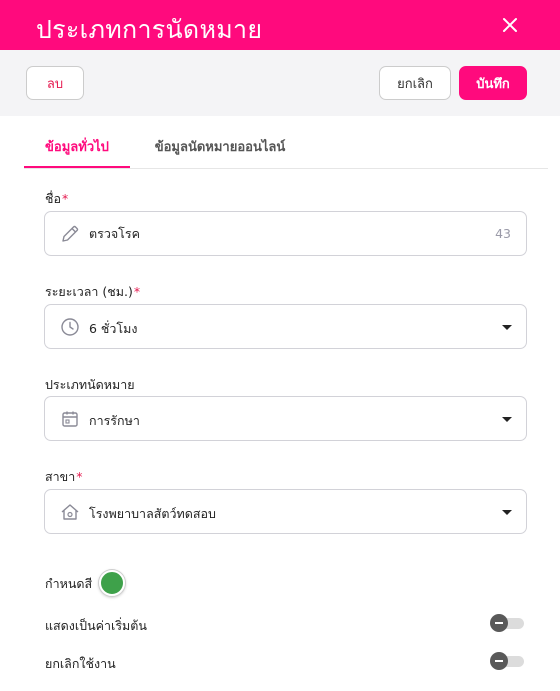  Describe the element at coordinates (70, 512) in the screenshot. I see `house-gear-icon` at that location.